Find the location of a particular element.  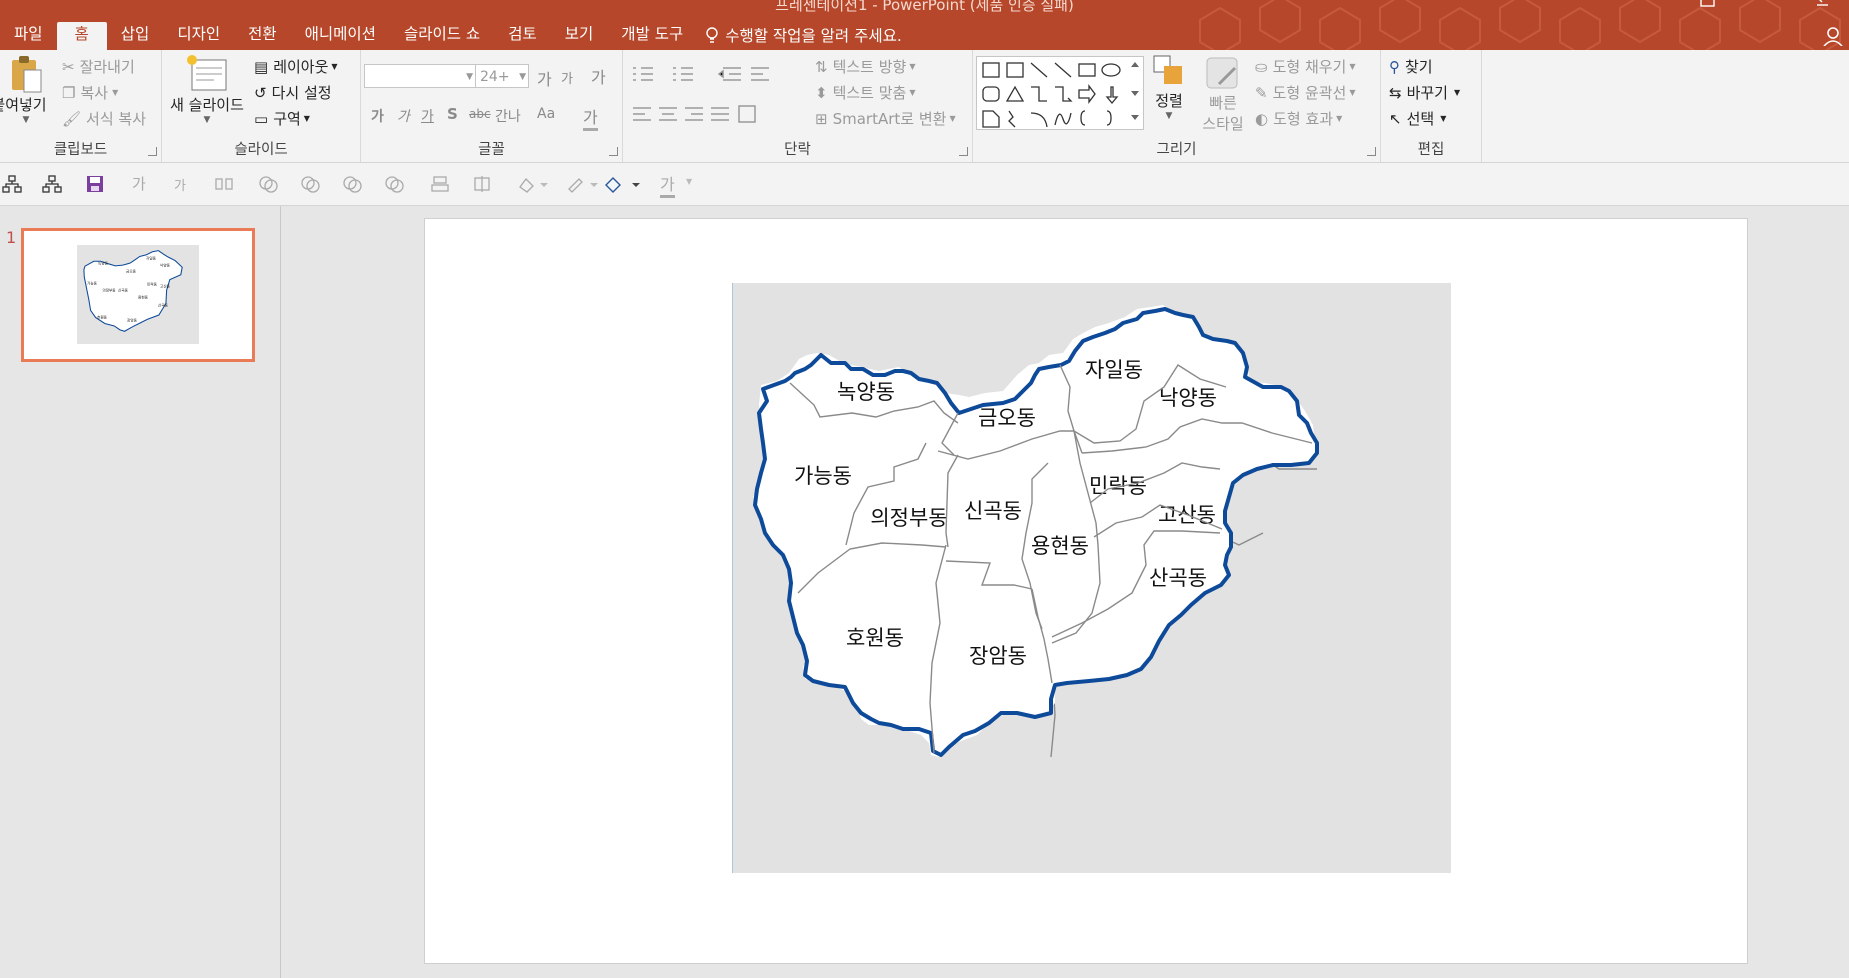

shapes-icons is located at coordinates (1060, 95).